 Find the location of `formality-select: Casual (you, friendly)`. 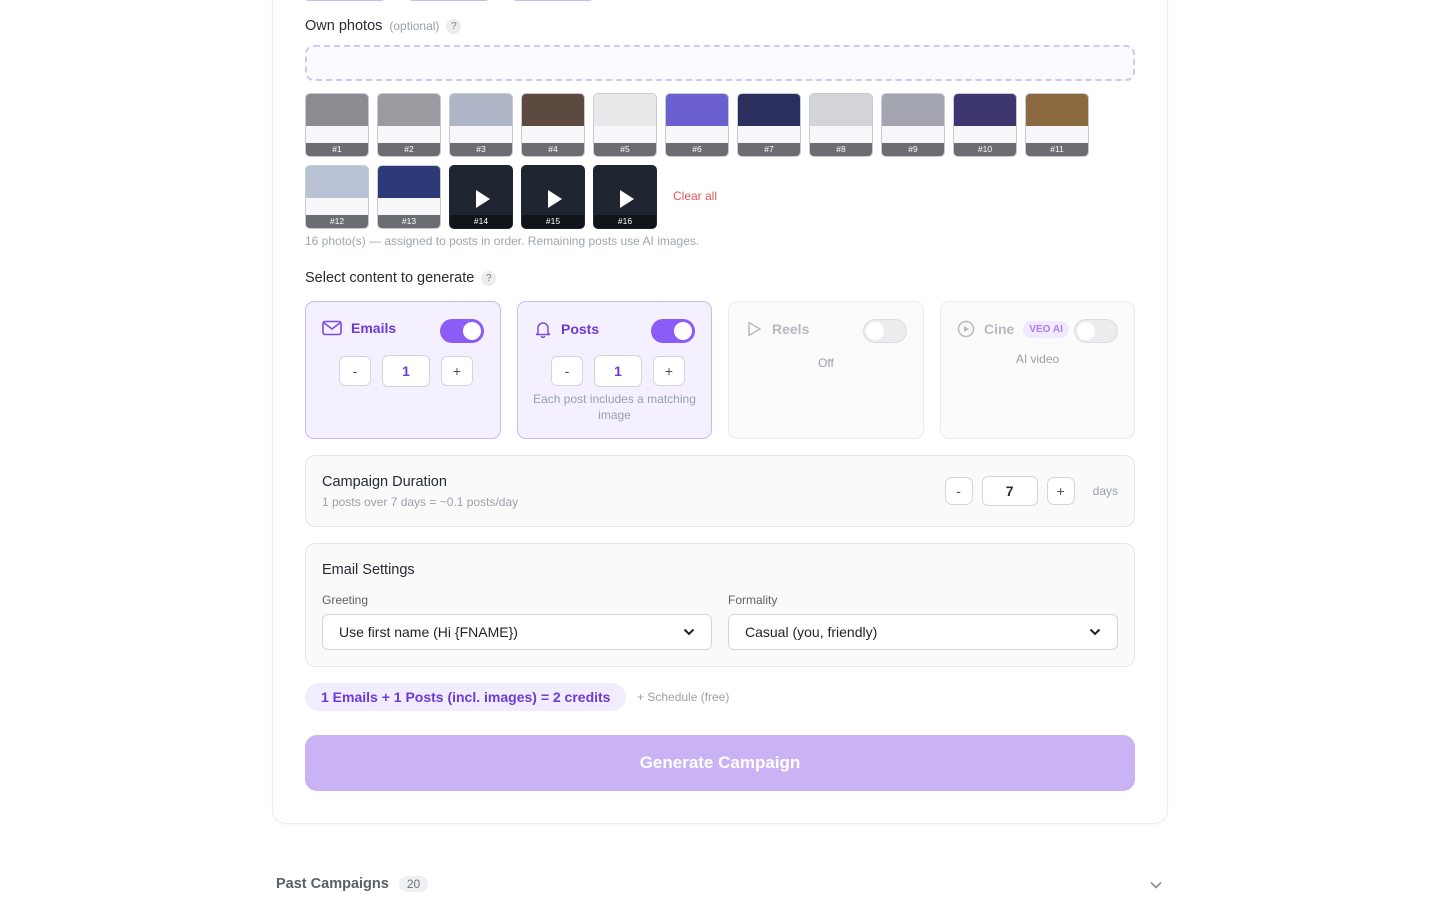

formality-select: Casual (you, friendly) is located at coordinates (923, 632).